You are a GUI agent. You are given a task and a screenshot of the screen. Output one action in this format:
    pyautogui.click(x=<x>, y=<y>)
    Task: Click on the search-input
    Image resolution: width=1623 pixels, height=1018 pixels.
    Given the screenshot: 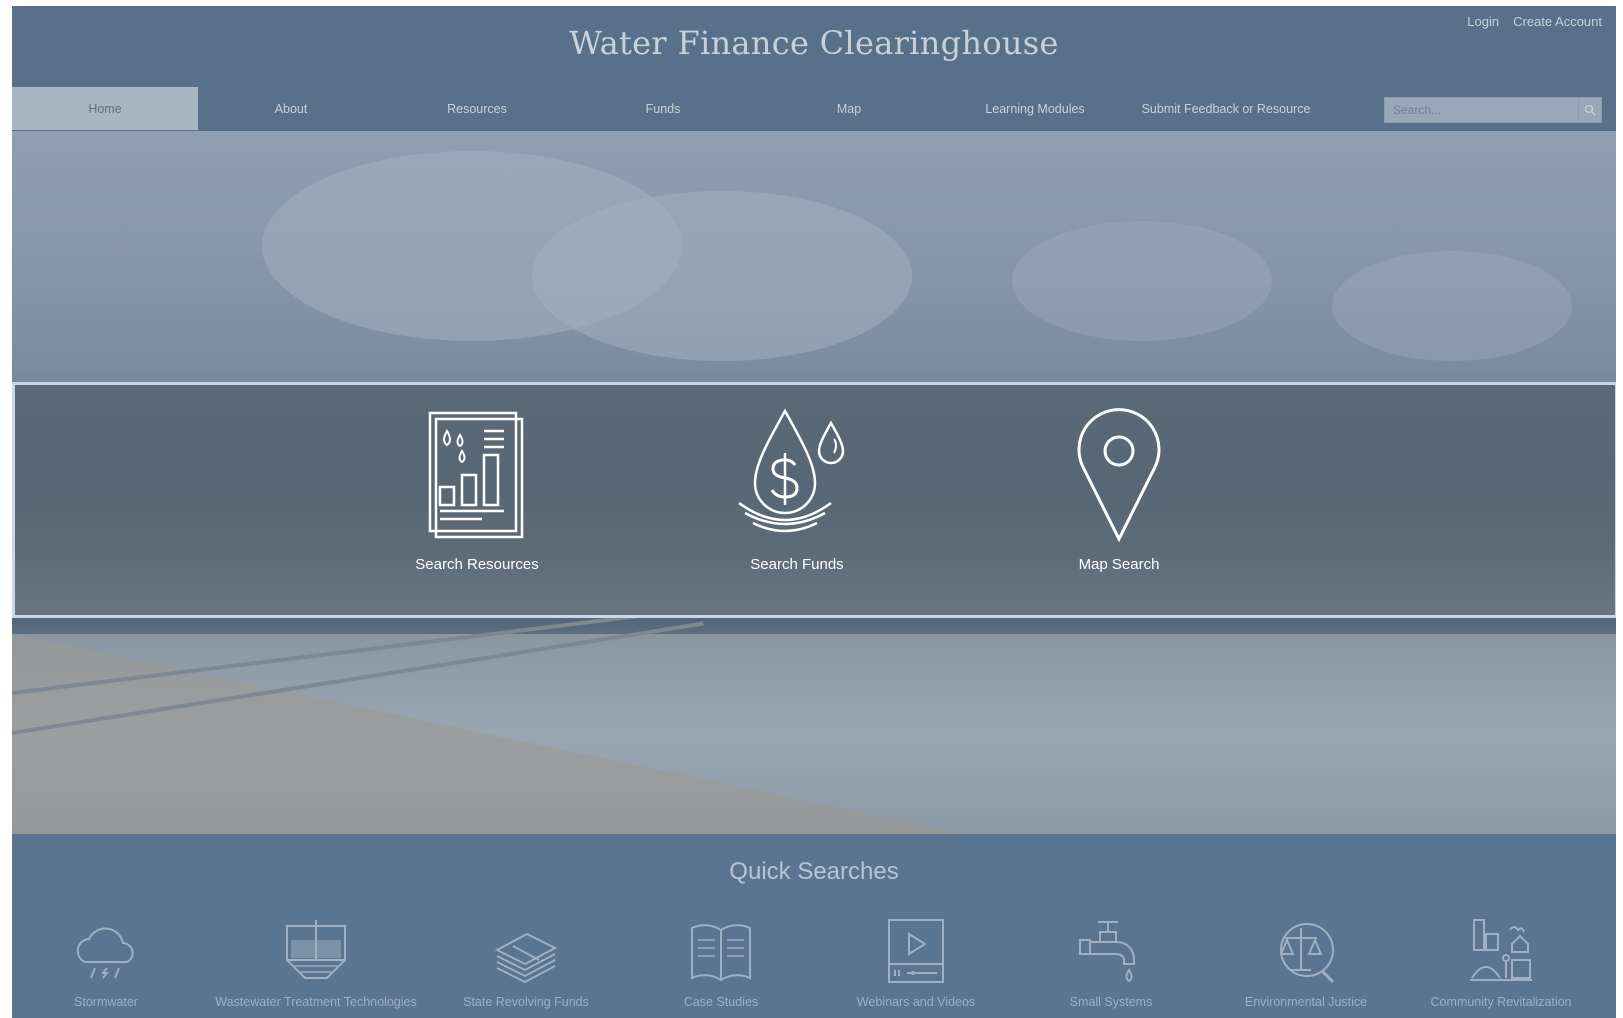 What is the action you would take?
    pyautogui.click(x=1481, y=110)
    